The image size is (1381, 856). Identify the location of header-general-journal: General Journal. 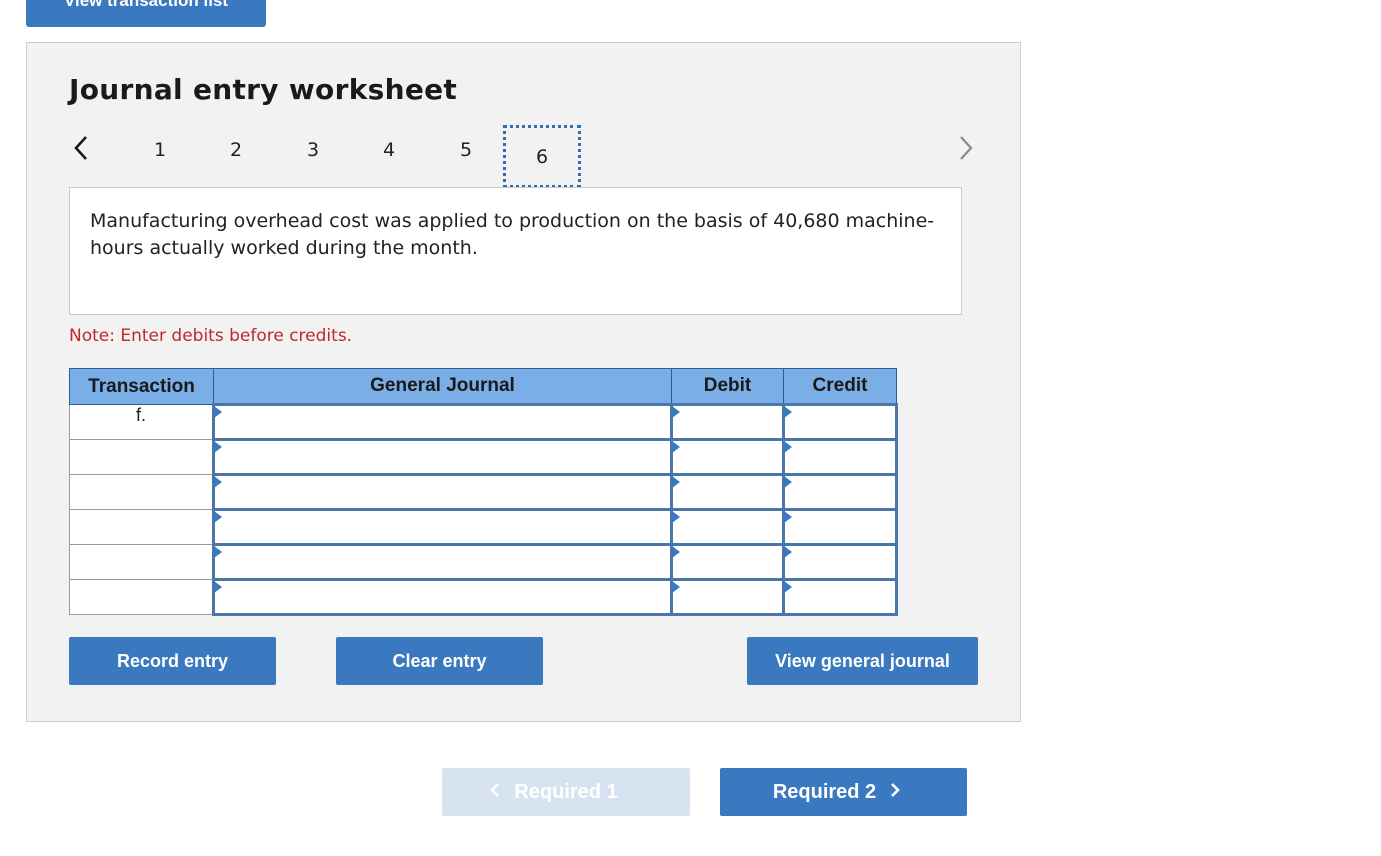
(442, 386).